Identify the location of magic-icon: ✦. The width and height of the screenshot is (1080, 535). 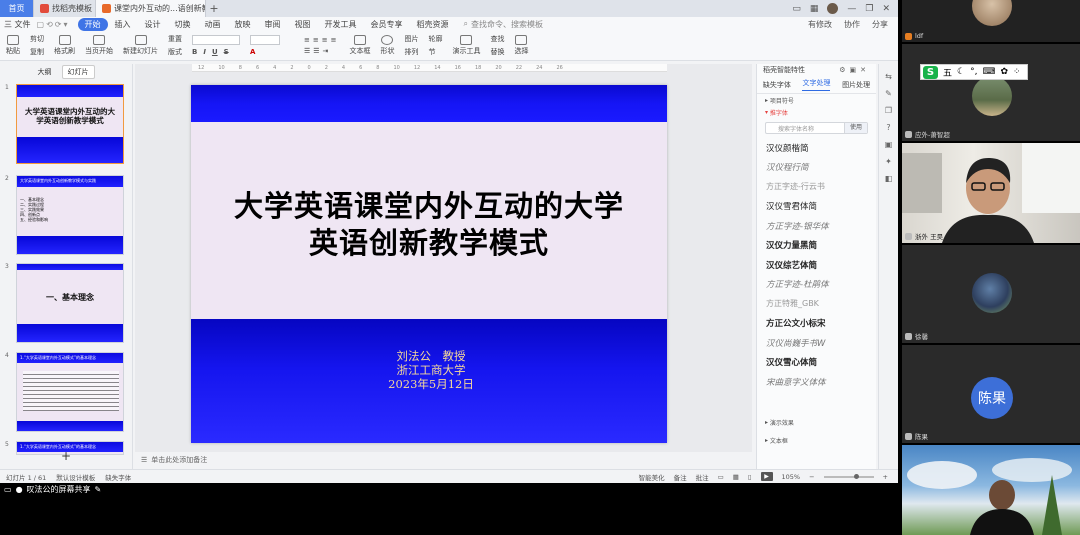
(888, 161).